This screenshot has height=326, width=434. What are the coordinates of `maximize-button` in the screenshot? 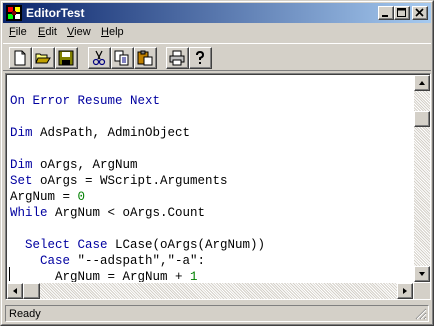 It's located at (402, 13).